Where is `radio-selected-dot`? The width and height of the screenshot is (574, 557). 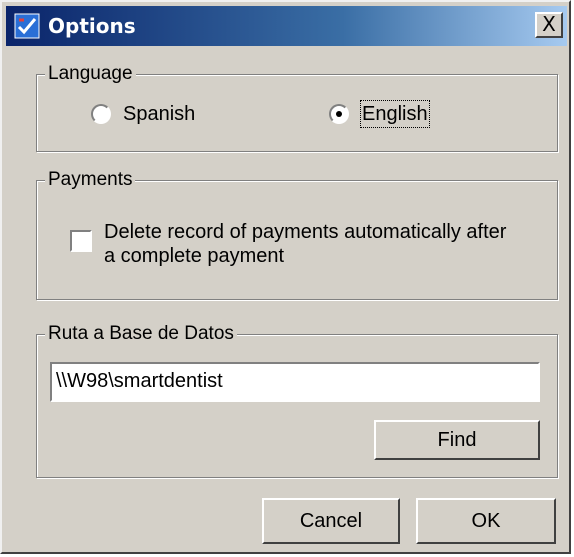 radio-selected-dot is located at coordinates (339, 114).